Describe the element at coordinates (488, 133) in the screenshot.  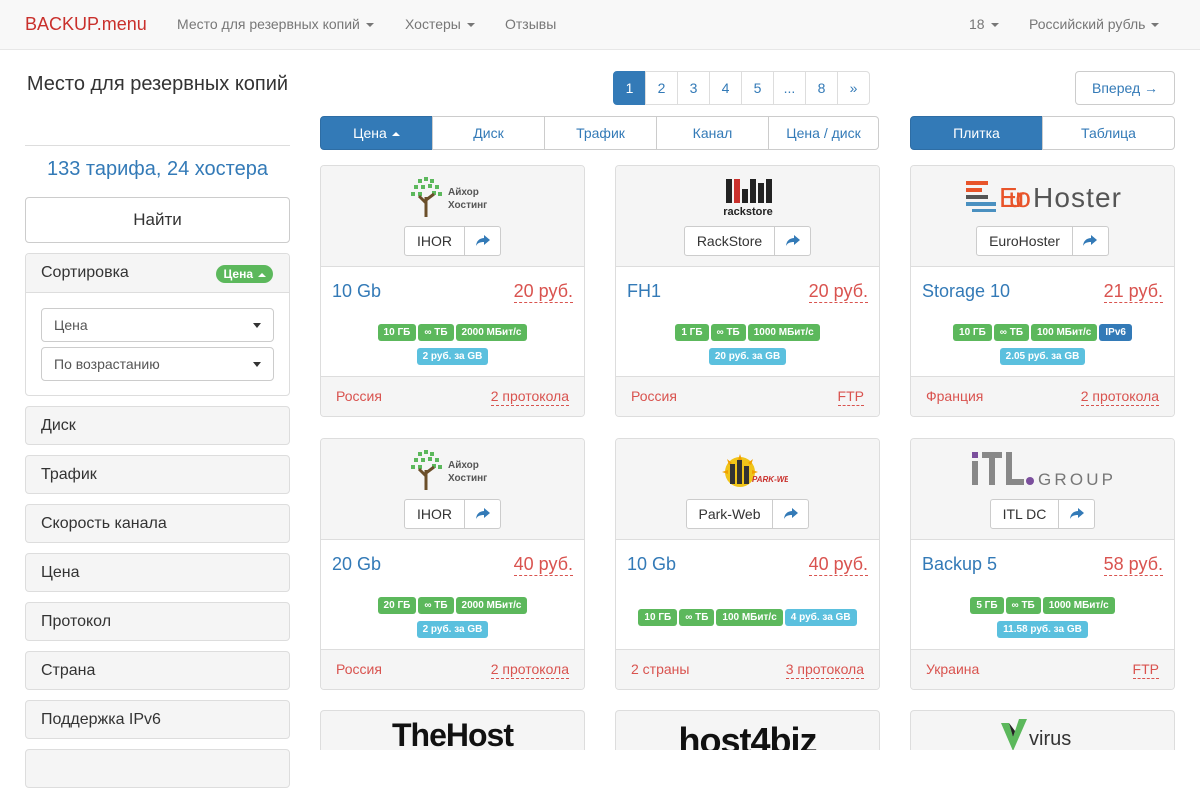
I see `sort-tab-disk: Диск` at that location.